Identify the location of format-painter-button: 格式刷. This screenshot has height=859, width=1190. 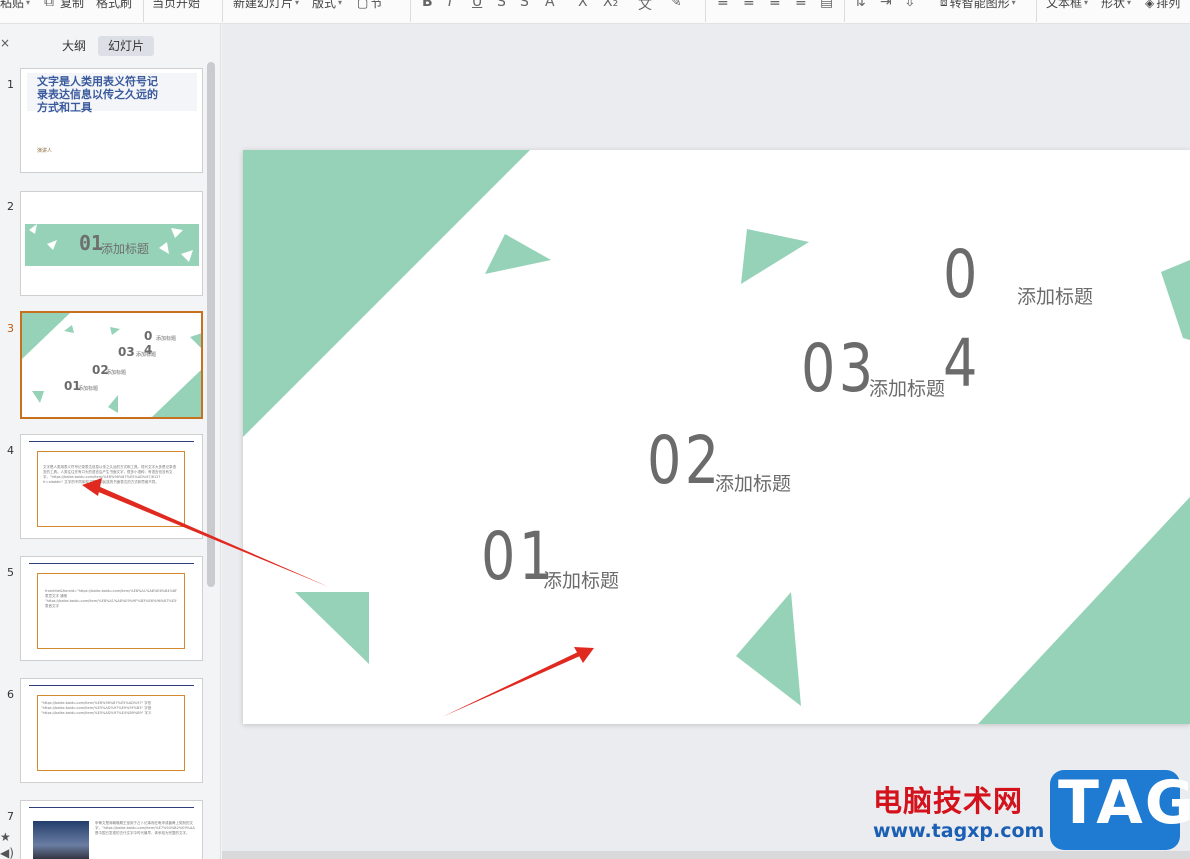
(114, 5).